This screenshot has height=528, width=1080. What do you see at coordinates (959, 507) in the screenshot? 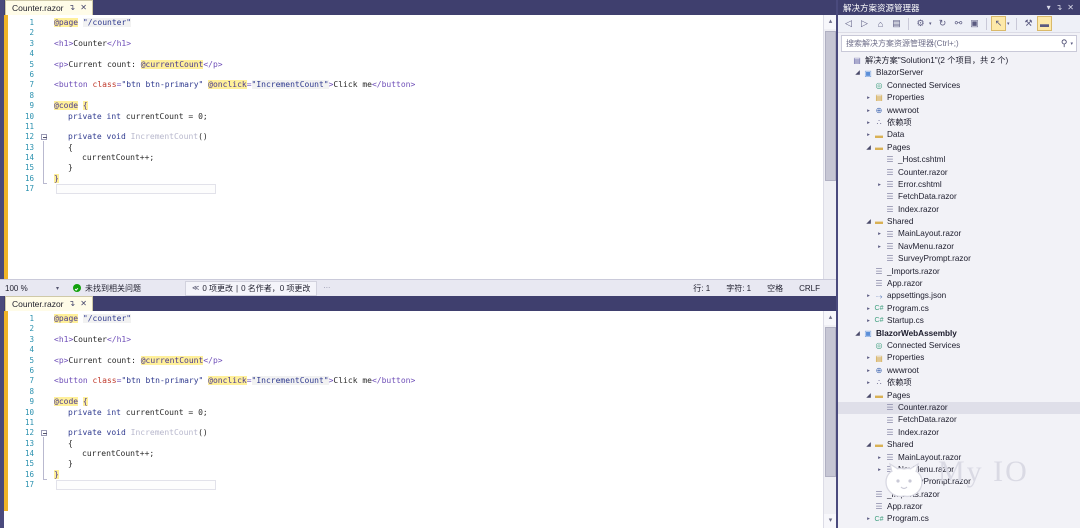
I see `tree-node-wasm-app-razor: ☰ App.razor` at bounding box center [959, 507].